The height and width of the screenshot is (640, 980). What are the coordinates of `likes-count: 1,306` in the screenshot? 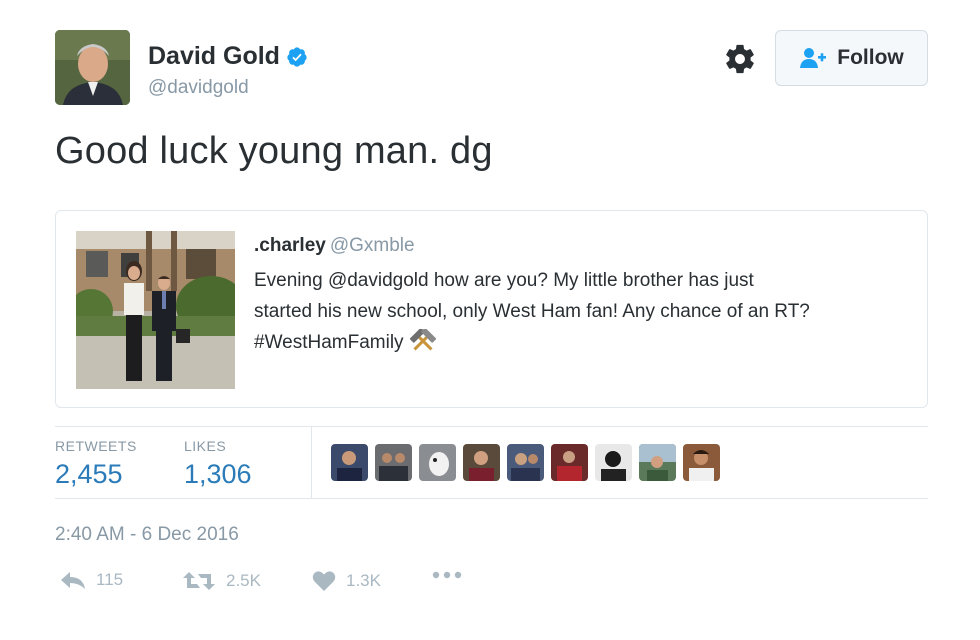 It's located at (218, 474).